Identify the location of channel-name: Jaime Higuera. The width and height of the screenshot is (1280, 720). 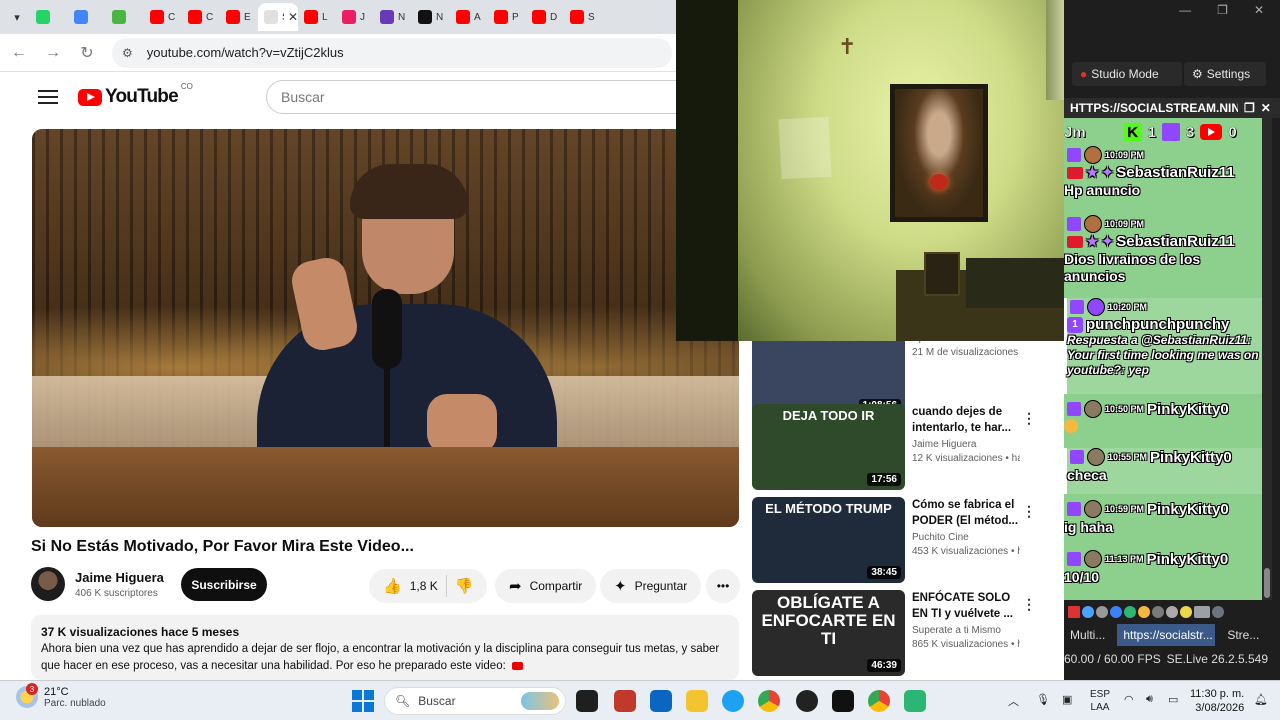
(119, 577).